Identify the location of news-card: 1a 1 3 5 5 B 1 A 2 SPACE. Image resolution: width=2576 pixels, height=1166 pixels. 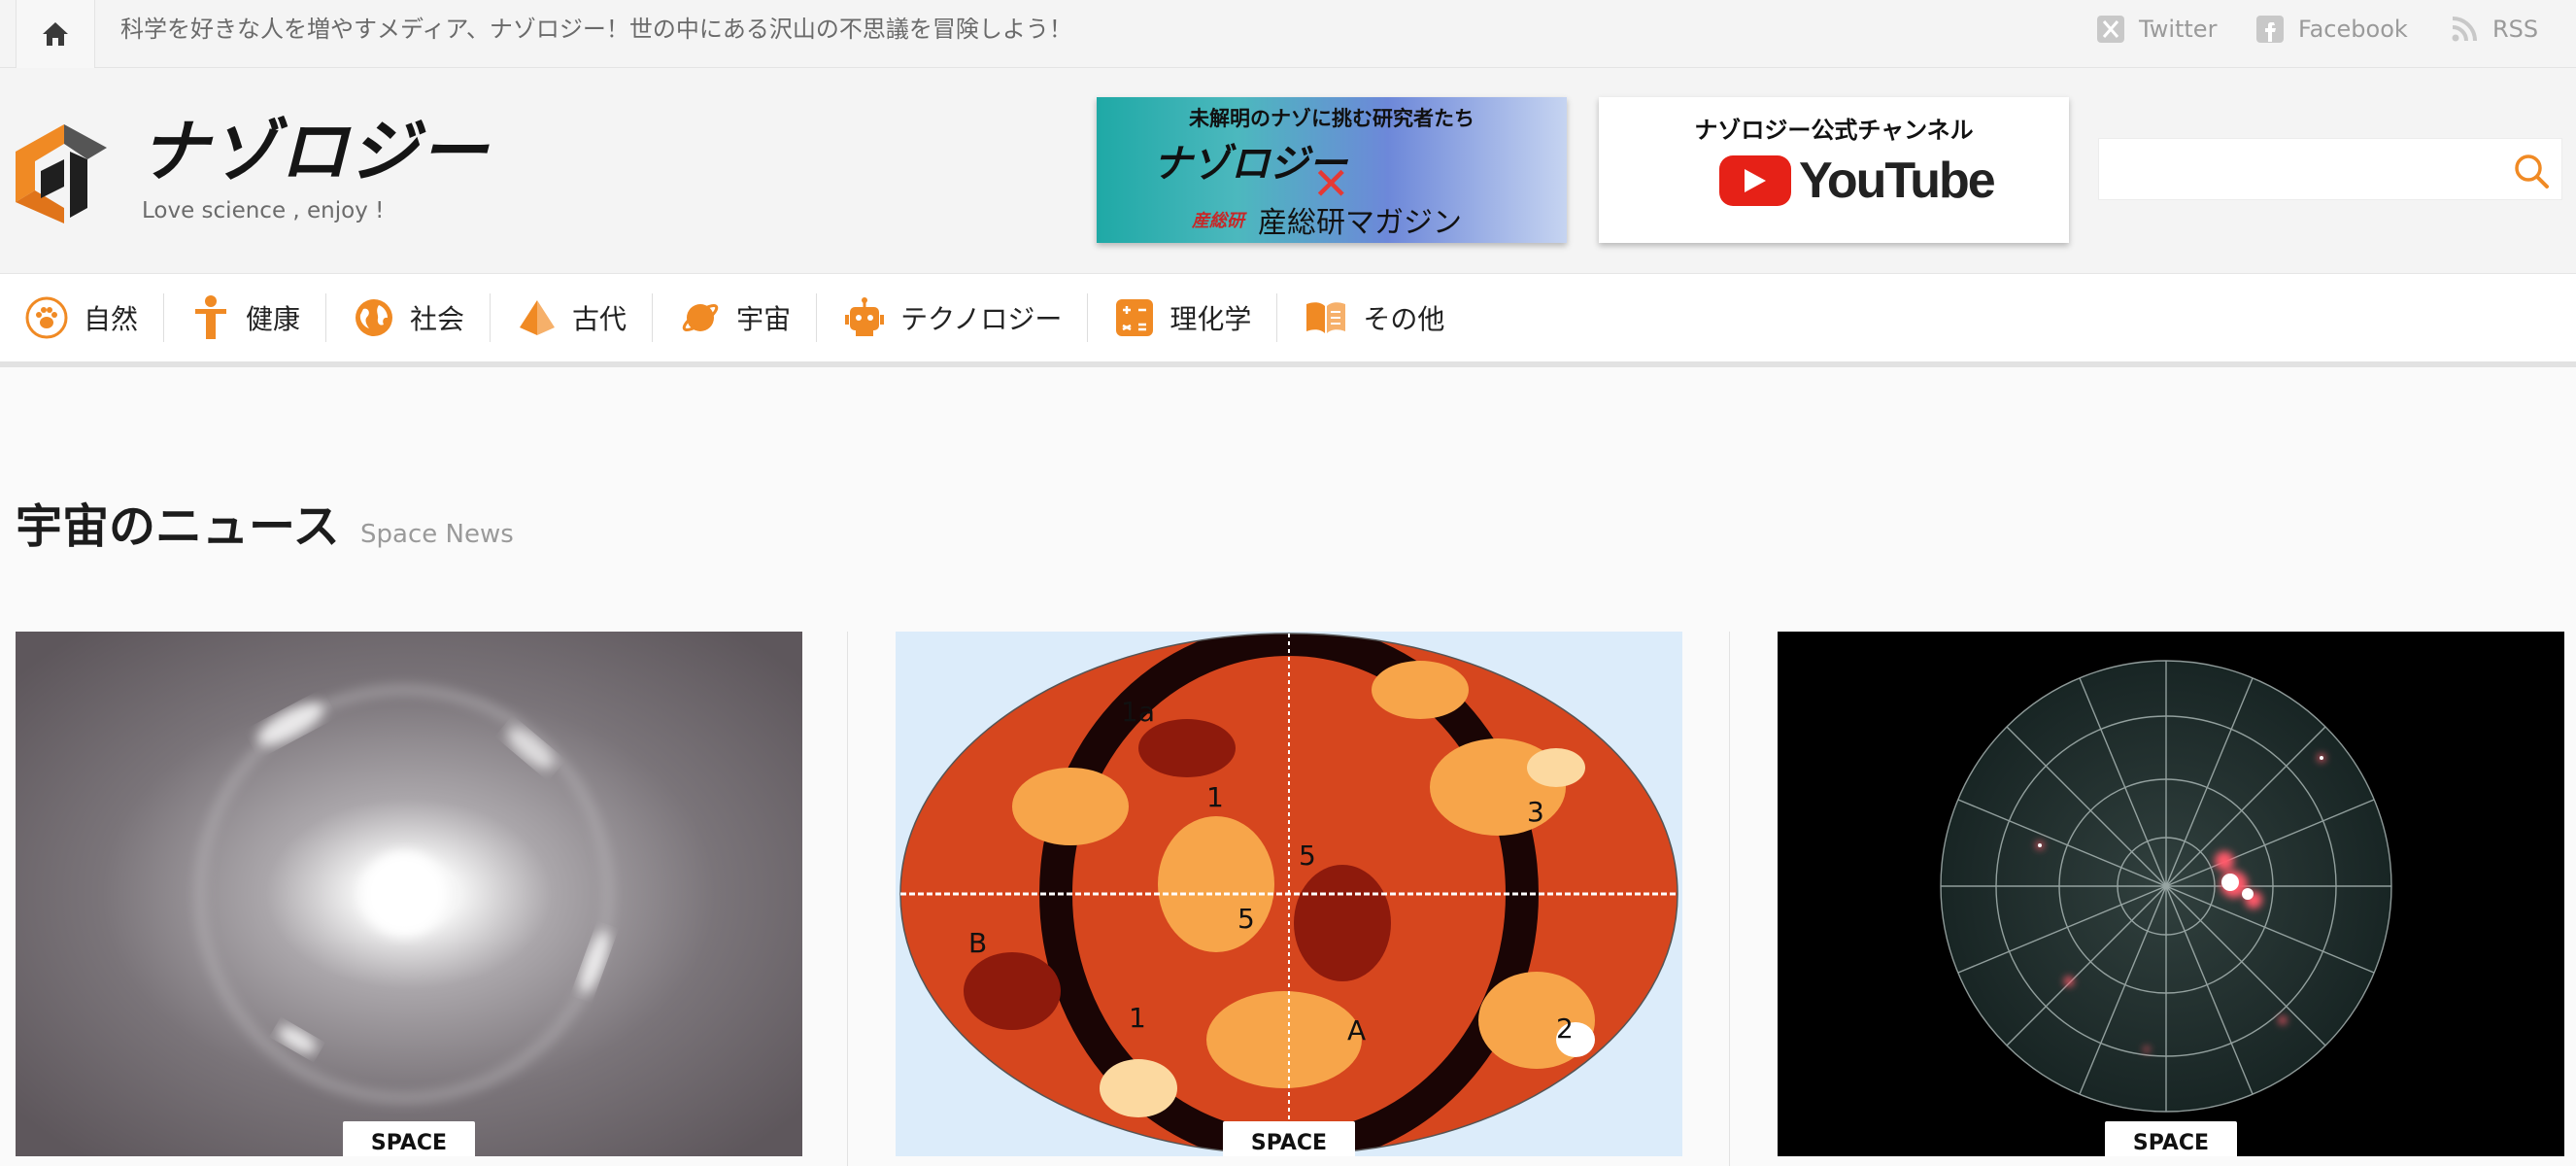
(1289, 894).